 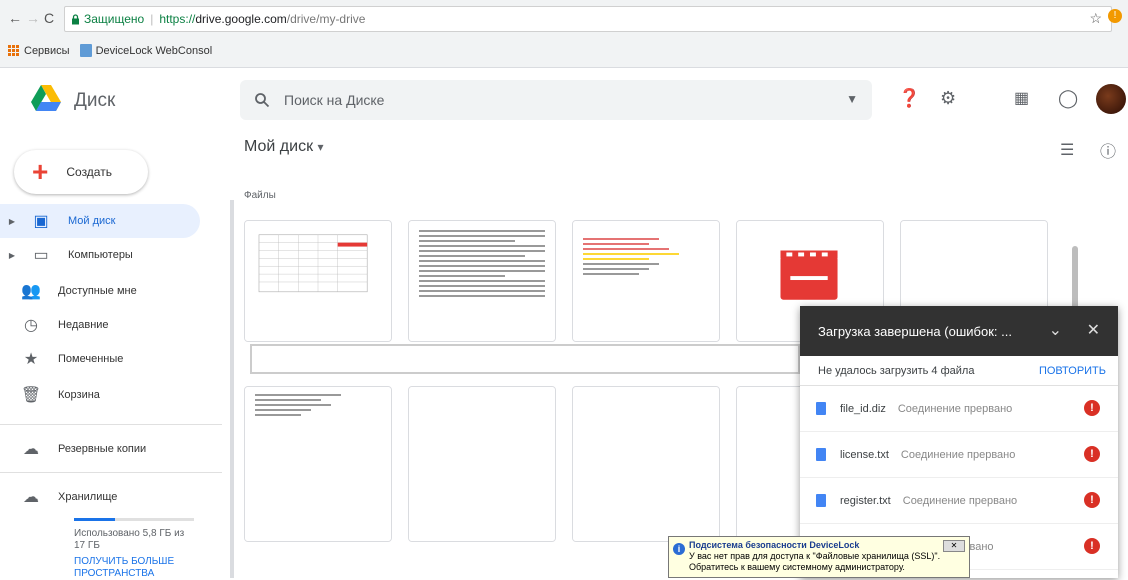 I want to click on create-label: Создать, so click(x=89, y=172).